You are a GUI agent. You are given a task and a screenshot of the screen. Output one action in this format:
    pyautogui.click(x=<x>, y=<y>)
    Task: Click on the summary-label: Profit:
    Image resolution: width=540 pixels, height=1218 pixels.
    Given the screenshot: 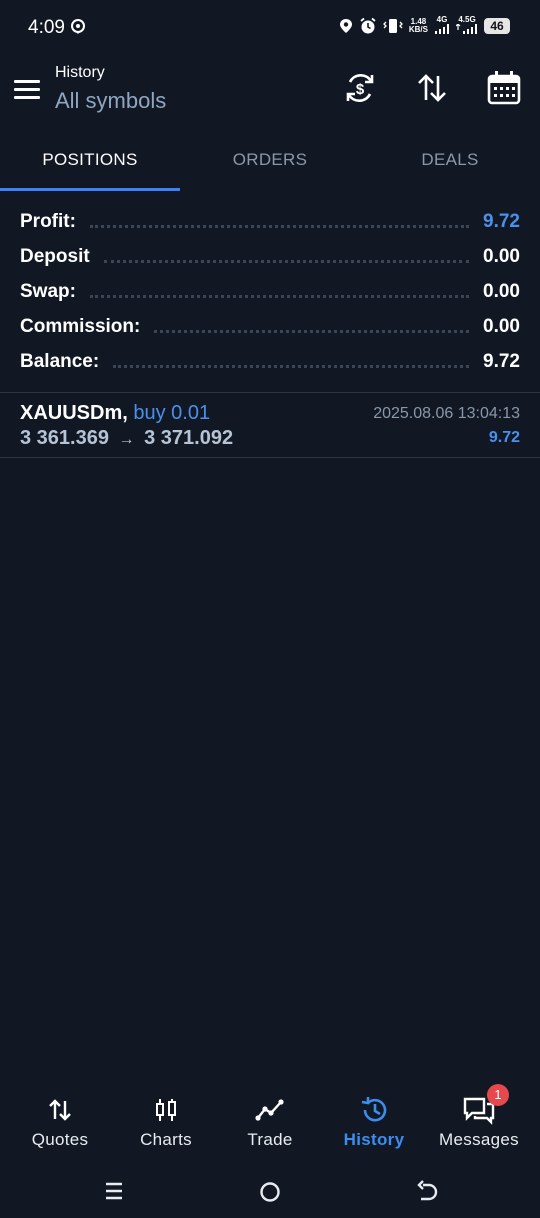 What is the action you would take?
    pyautogui.click(x=48, y=221)
    